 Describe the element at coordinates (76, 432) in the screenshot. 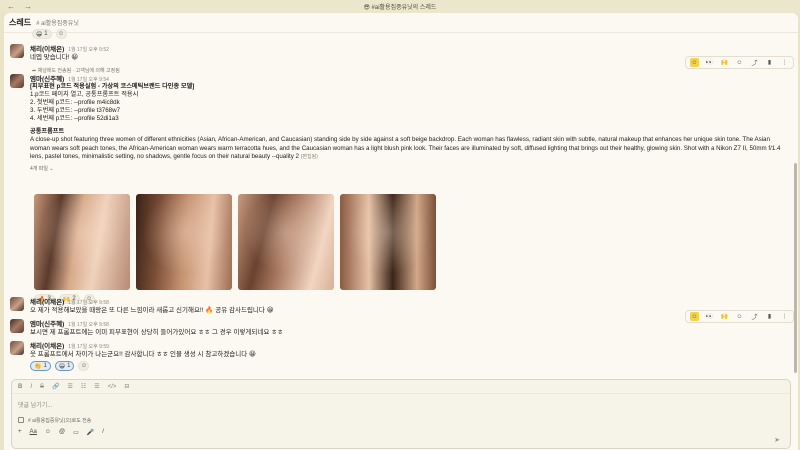

I see `video-icon: ▭` at that location.